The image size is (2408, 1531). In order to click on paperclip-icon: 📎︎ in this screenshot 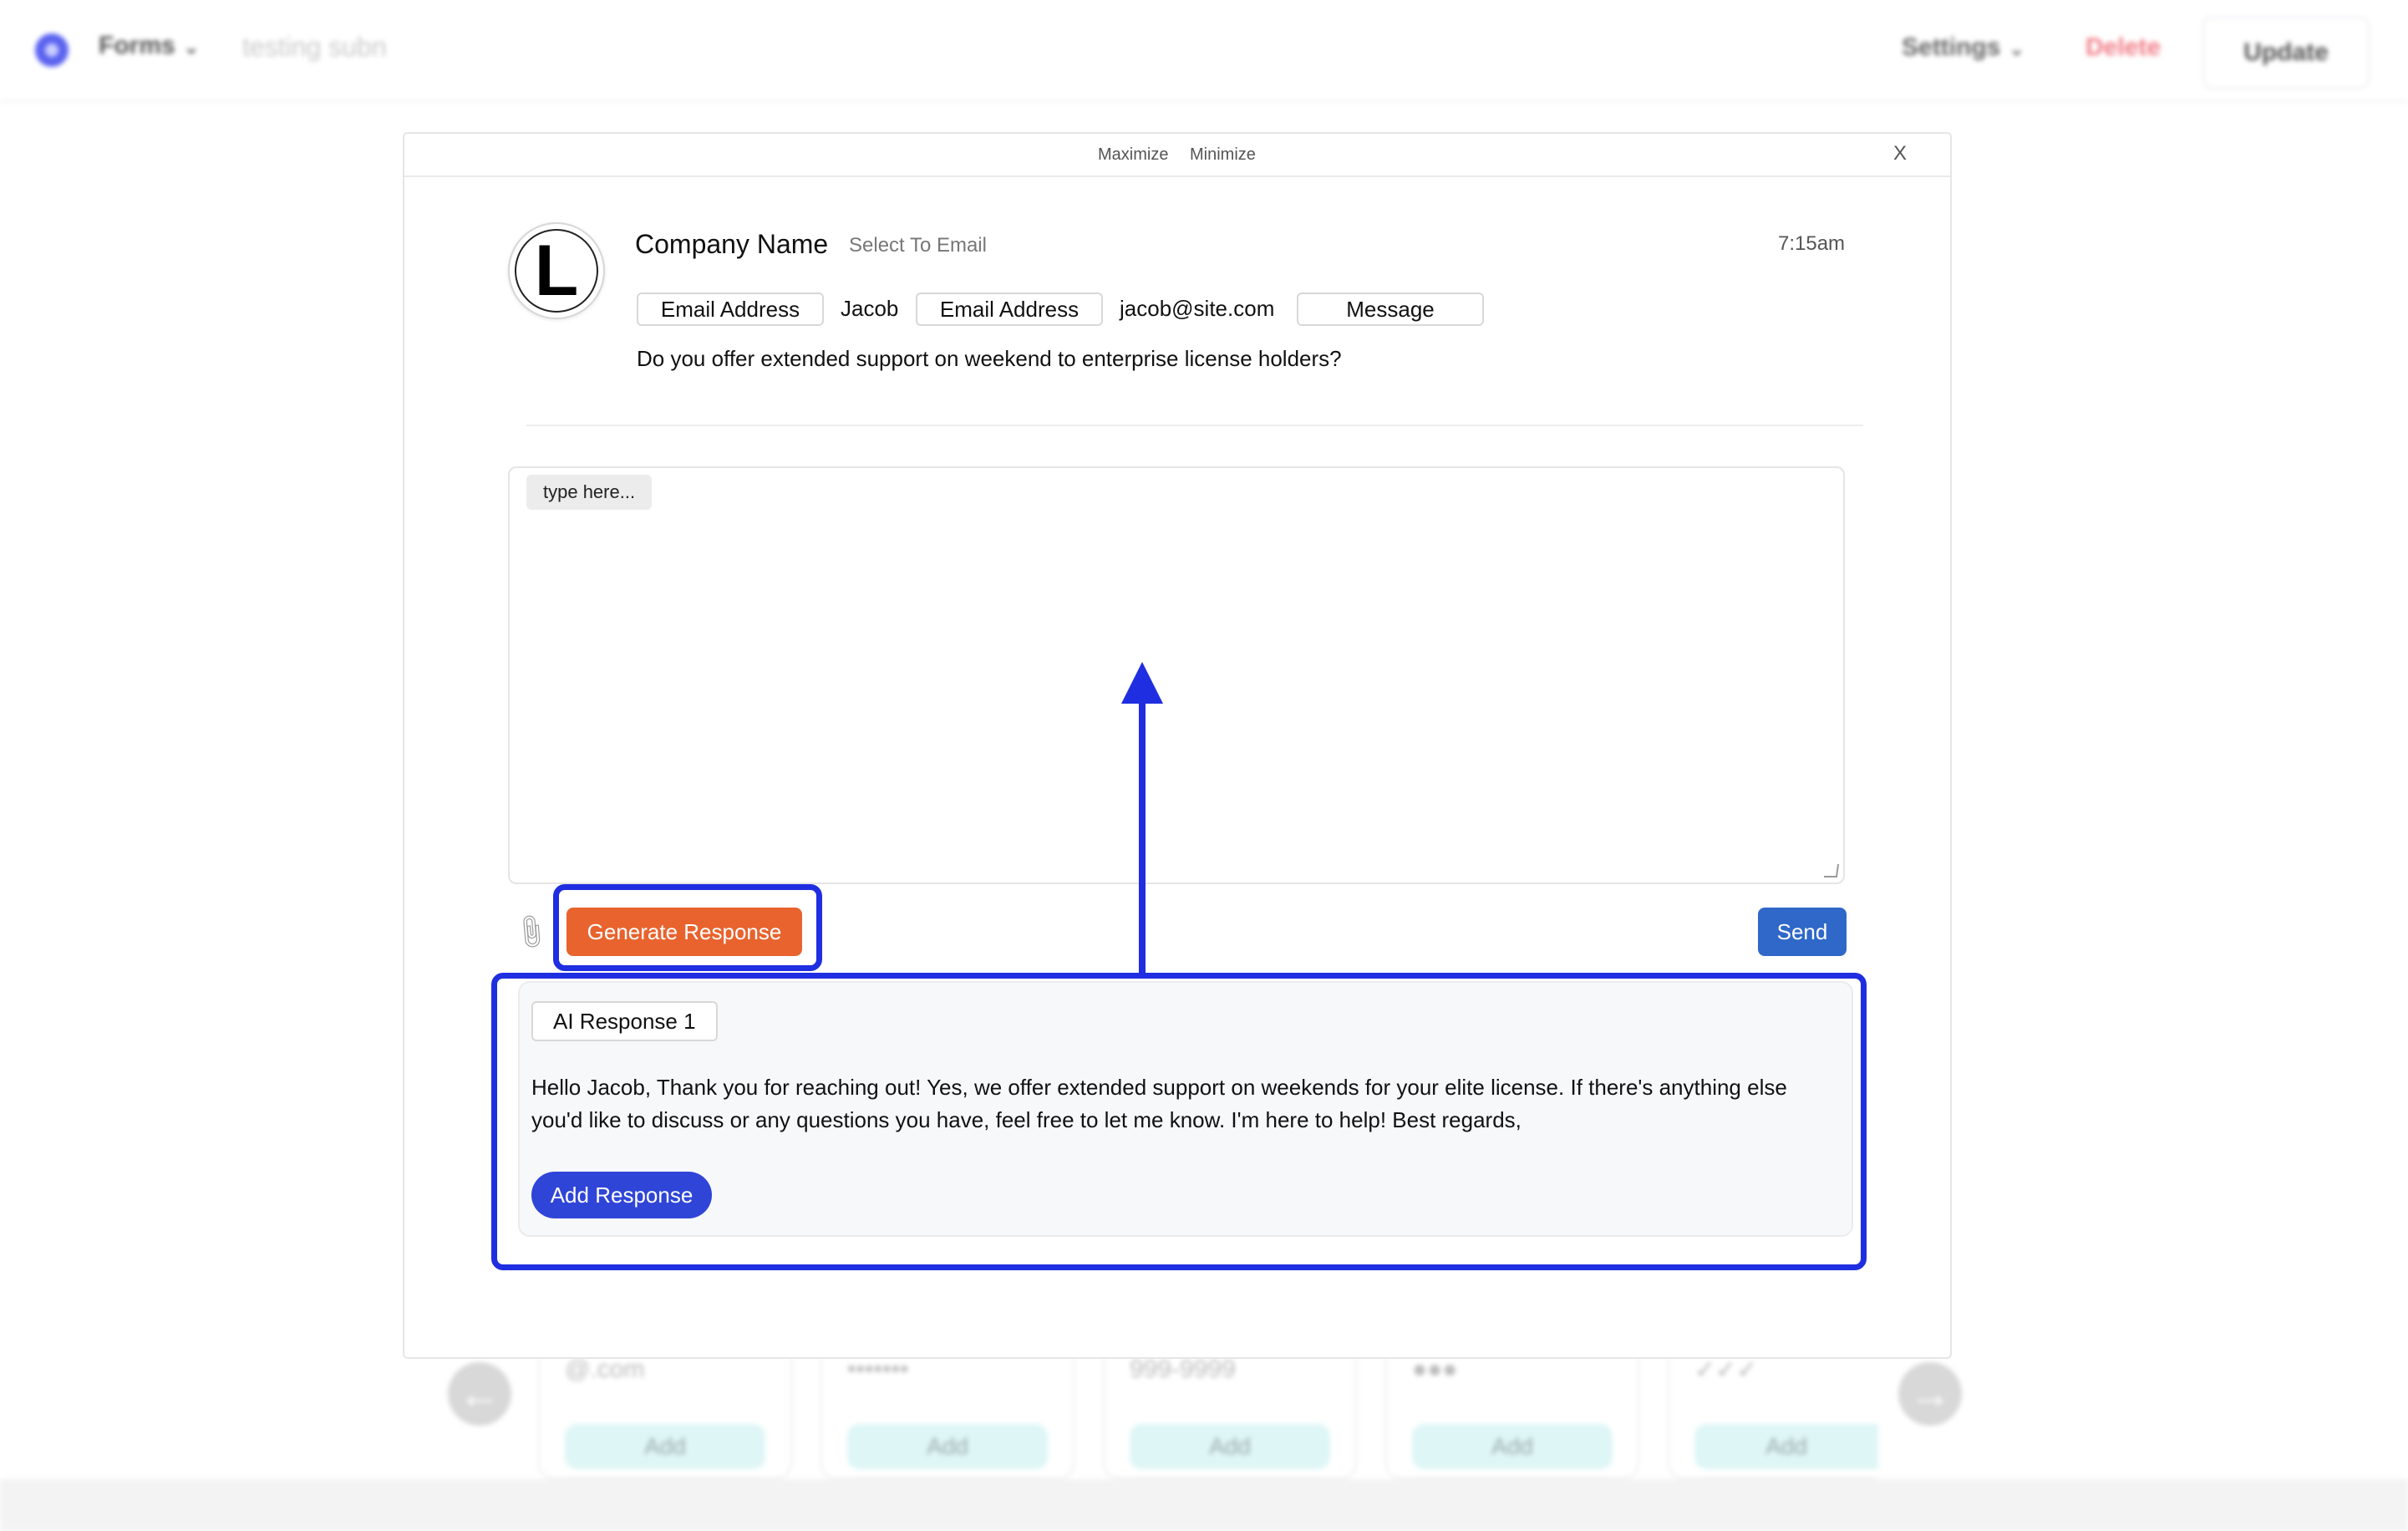, I will do `click(530, 932)`.